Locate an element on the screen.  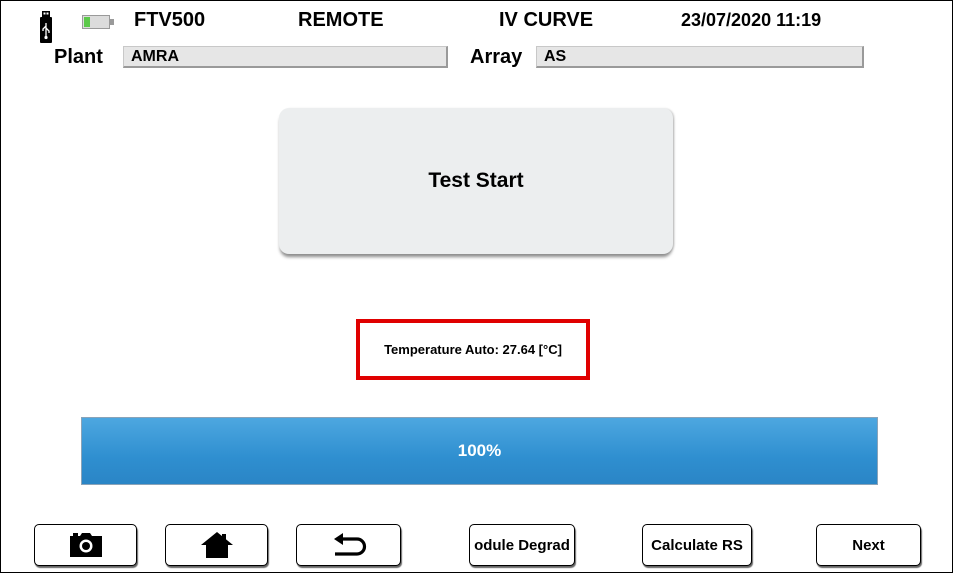
home-button is located at coordinates (216, 545).